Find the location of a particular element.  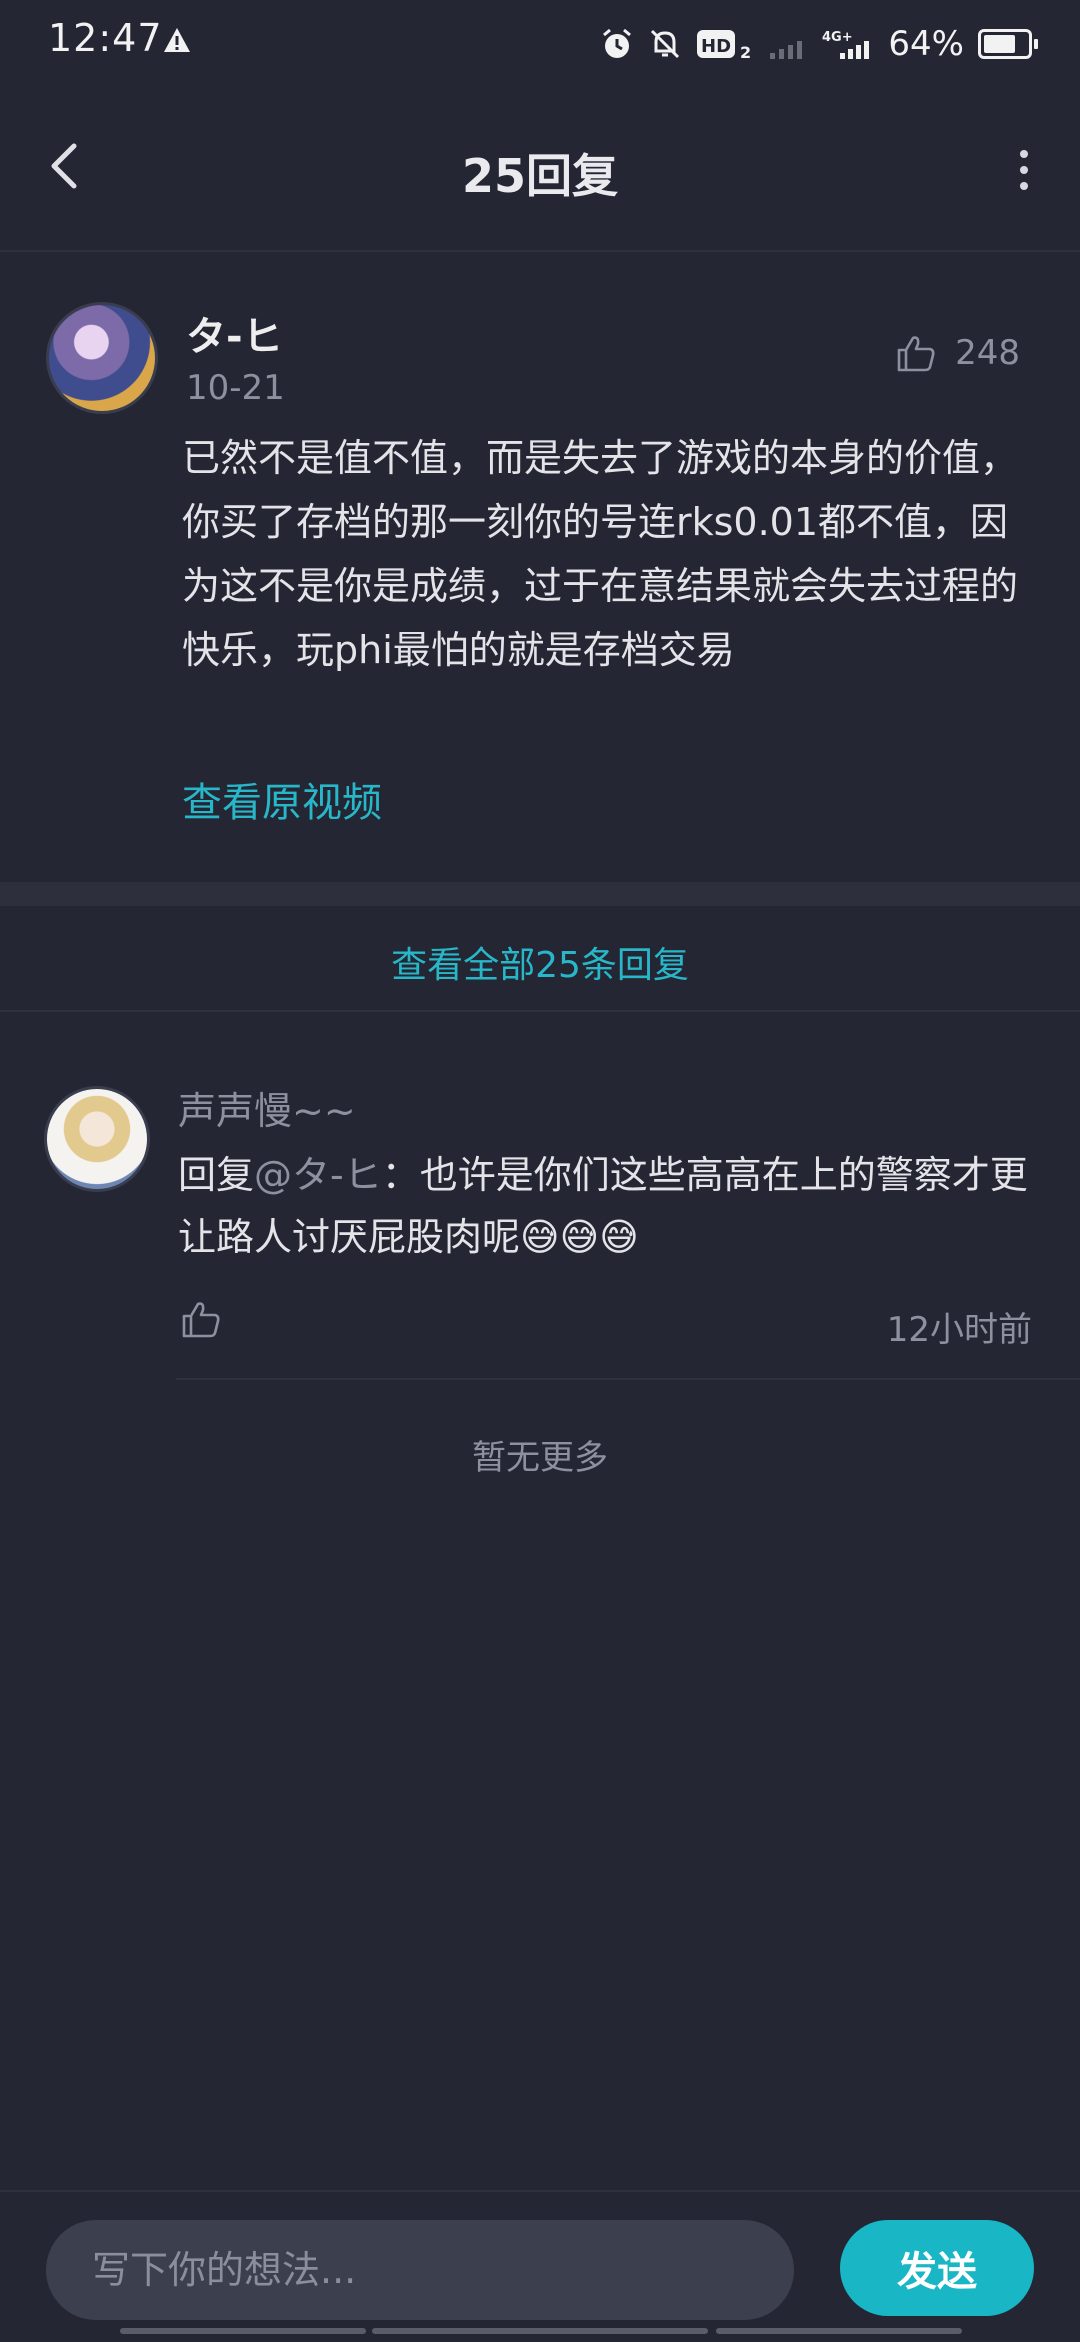

comment-date: 10-21 is located at coordinates (235, 388).